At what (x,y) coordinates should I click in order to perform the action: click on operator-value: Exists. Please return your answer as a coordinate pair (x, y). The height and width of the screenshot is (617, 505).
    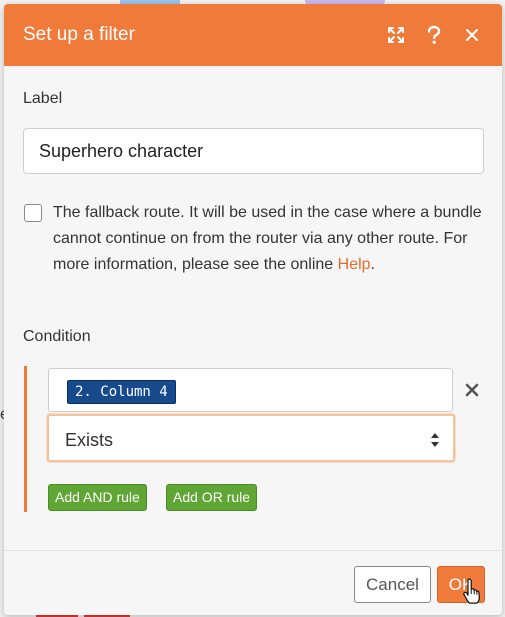
    Looking at the image, I should click on (89, 440).